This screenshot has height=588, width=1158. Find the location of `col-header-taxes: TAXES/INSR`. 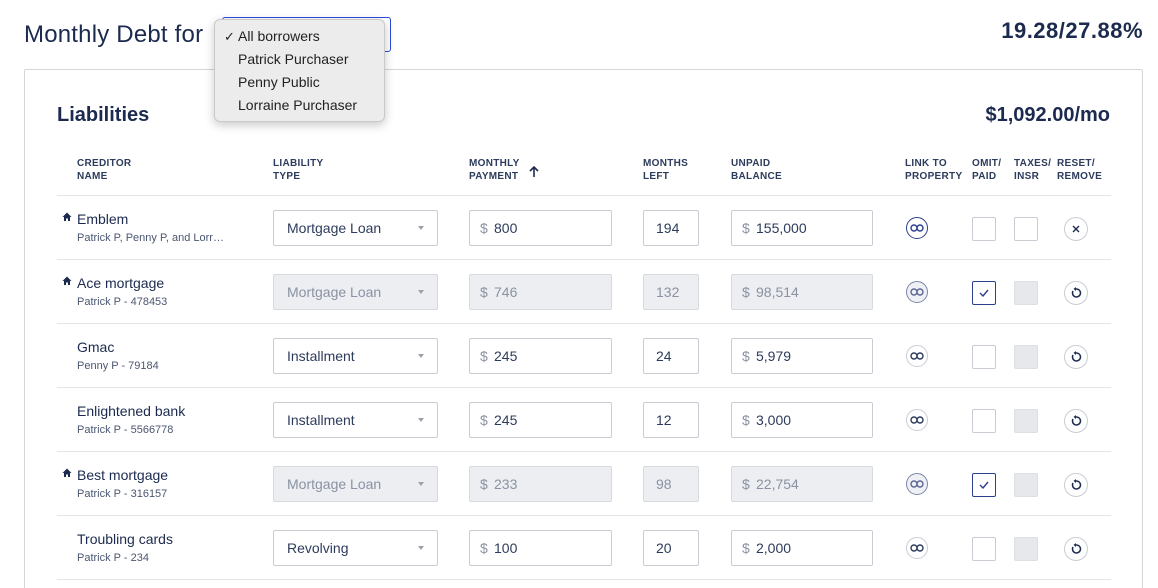

col-header-taxes: TAXES/INSR is located at coordinates (1032, 170).